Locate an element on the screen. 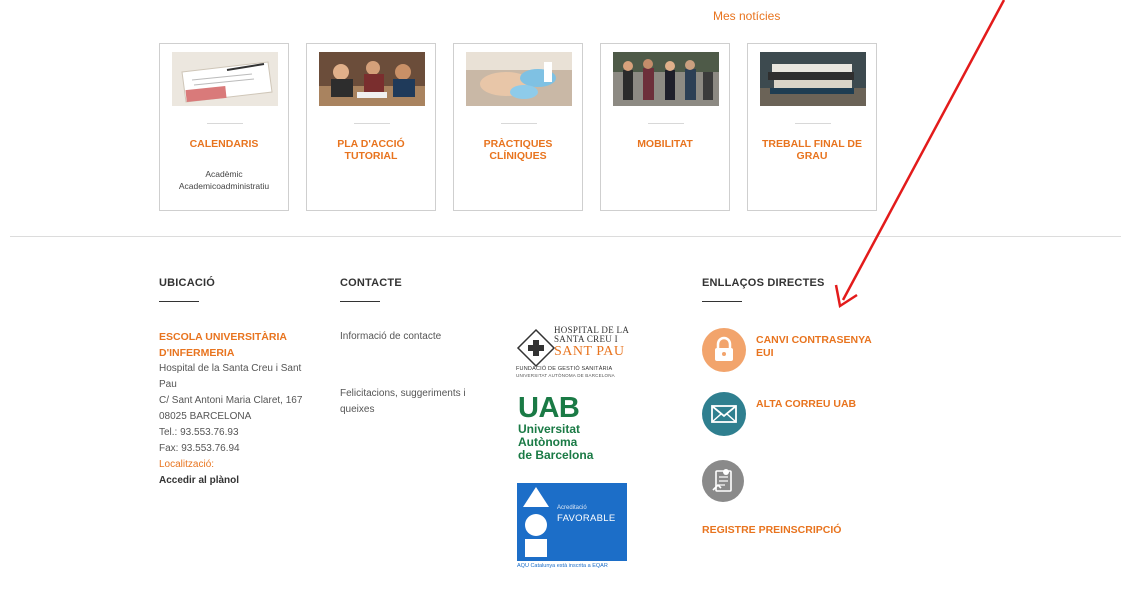  books-stack-photo is located at coordinates (813, 79).